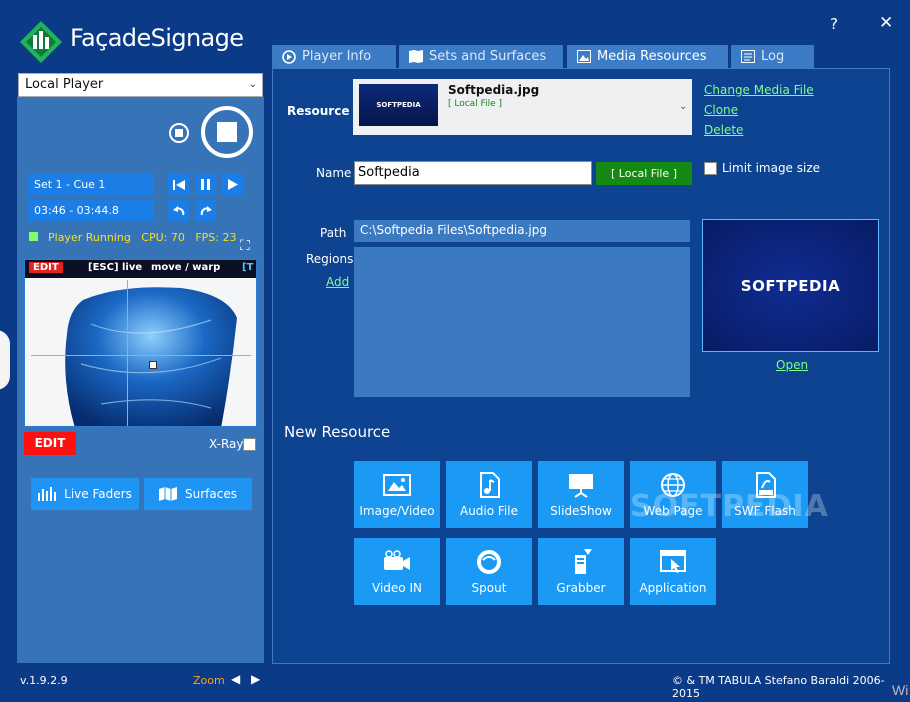  I want to click on time-field: 03:46 - 03:44.8, so click(91, 210).